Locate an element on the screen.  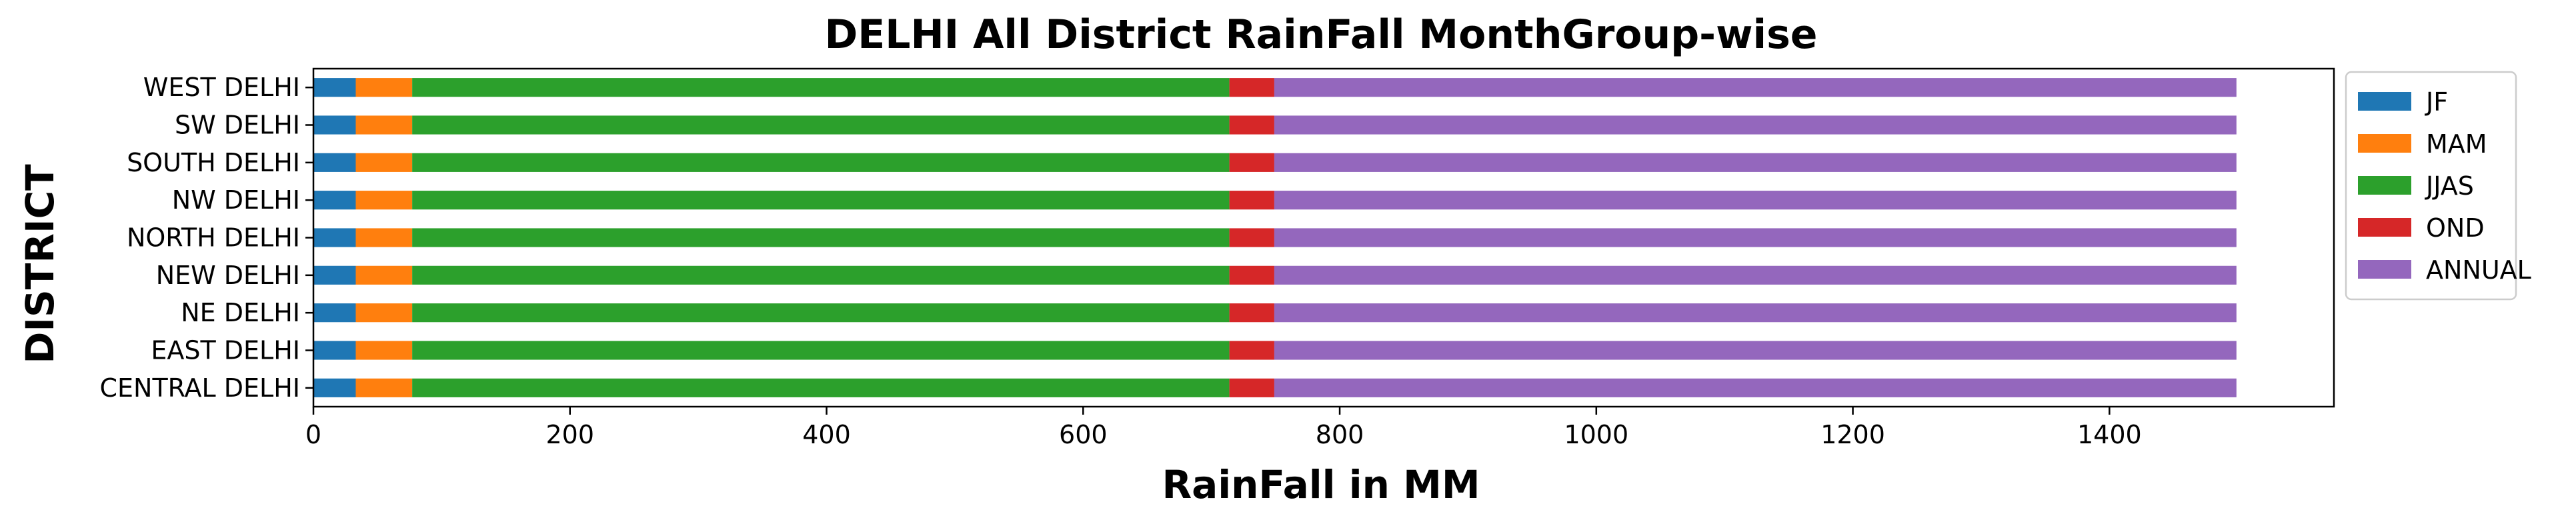
bar-east-delhi-annual is located at coordinates (1755, 350).